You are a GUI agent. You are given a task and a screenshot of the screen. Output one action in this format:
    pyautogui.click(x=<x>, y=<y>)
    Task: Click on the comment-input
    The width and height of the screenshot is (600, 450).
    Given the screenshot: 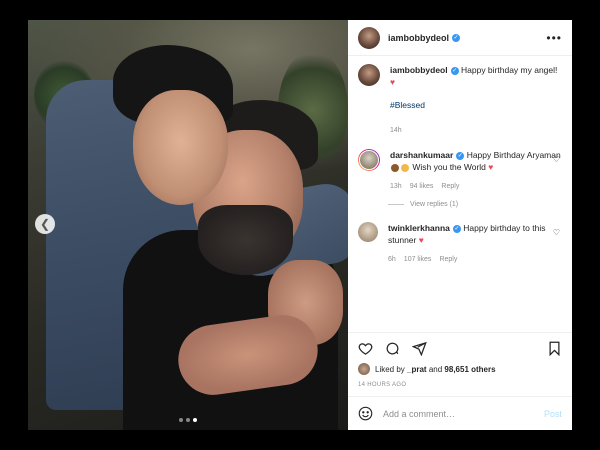 What is the action you would take?
    pyautogui.click(x=463, y=413)
    